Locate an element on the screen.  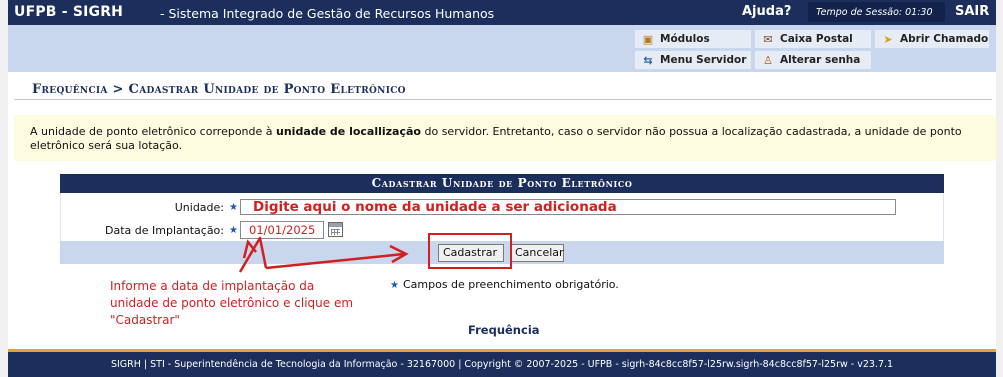
arrow-right-shaft is located at coordinates (335, 261).